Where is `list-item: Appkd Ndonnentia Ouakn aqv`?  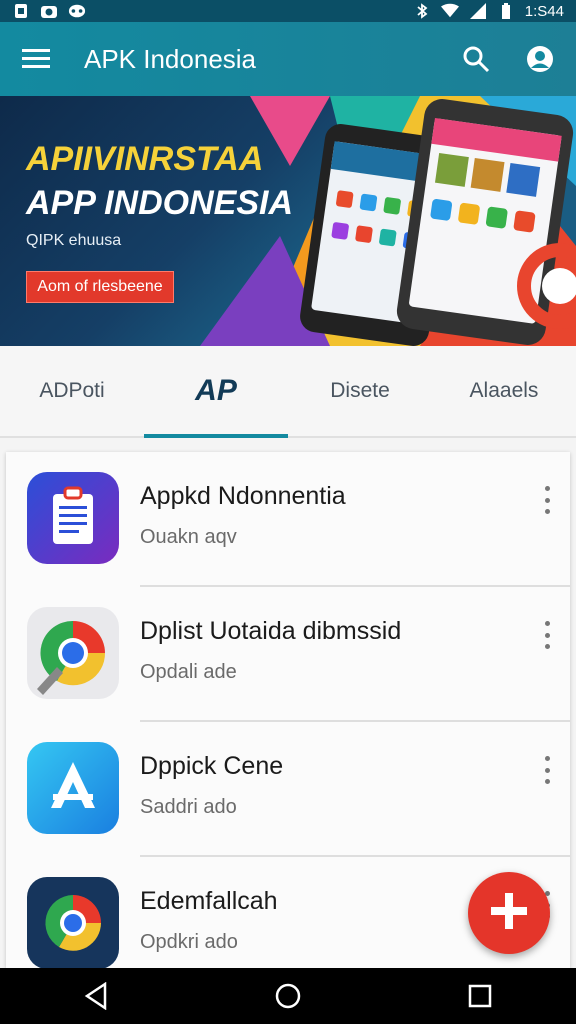
list-item: Appkd Ndonnentia Ouakn aqv is located at coordinates (288, 519).